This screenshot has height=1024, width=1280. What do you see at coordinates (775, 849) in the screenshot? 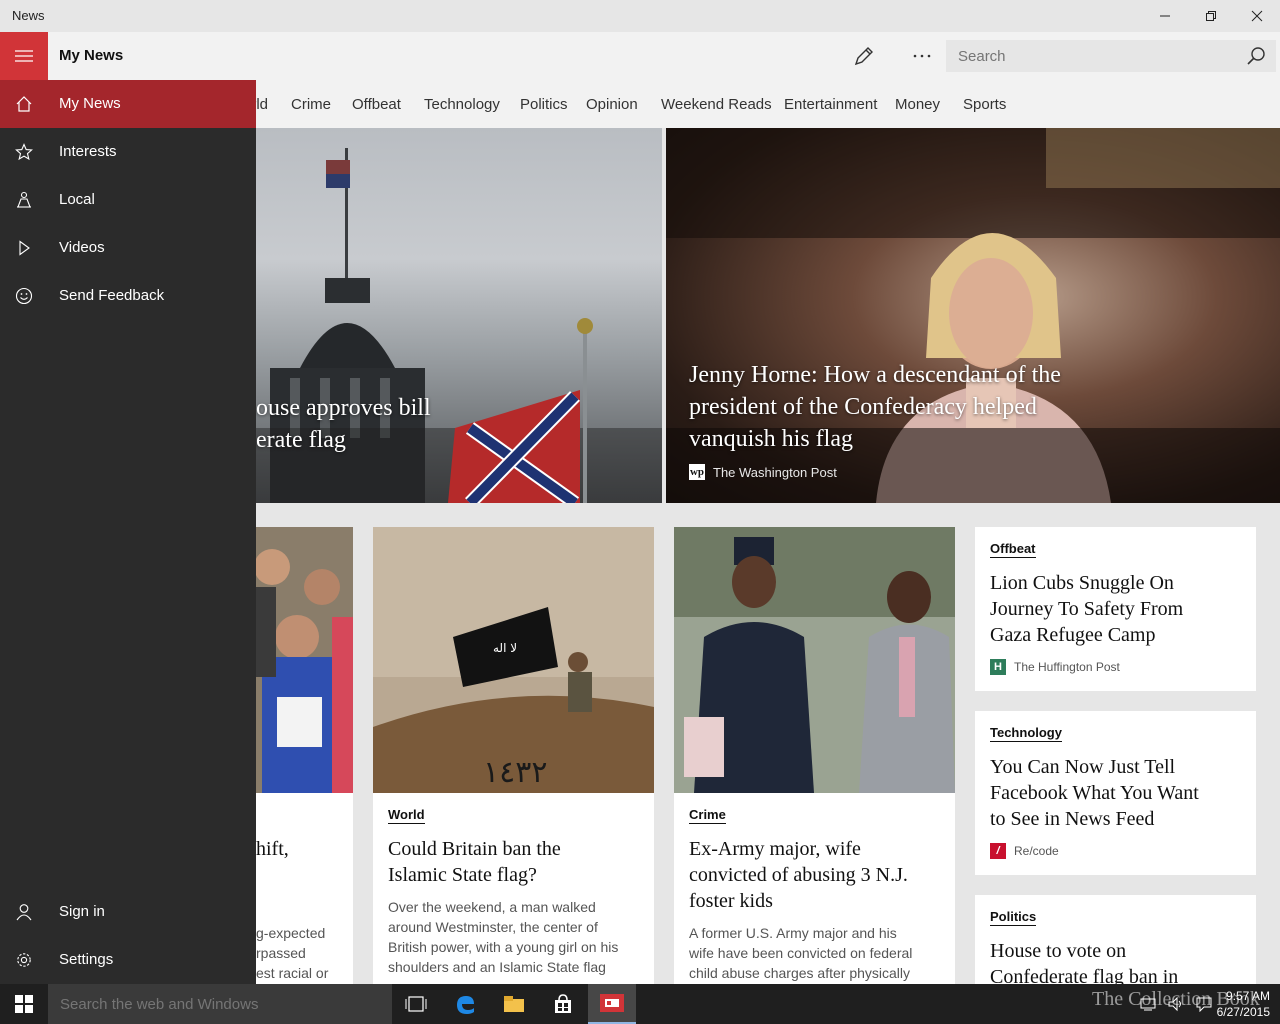
I see `title-line: Ex-Army major, wife` at bounding box center [775, 849].